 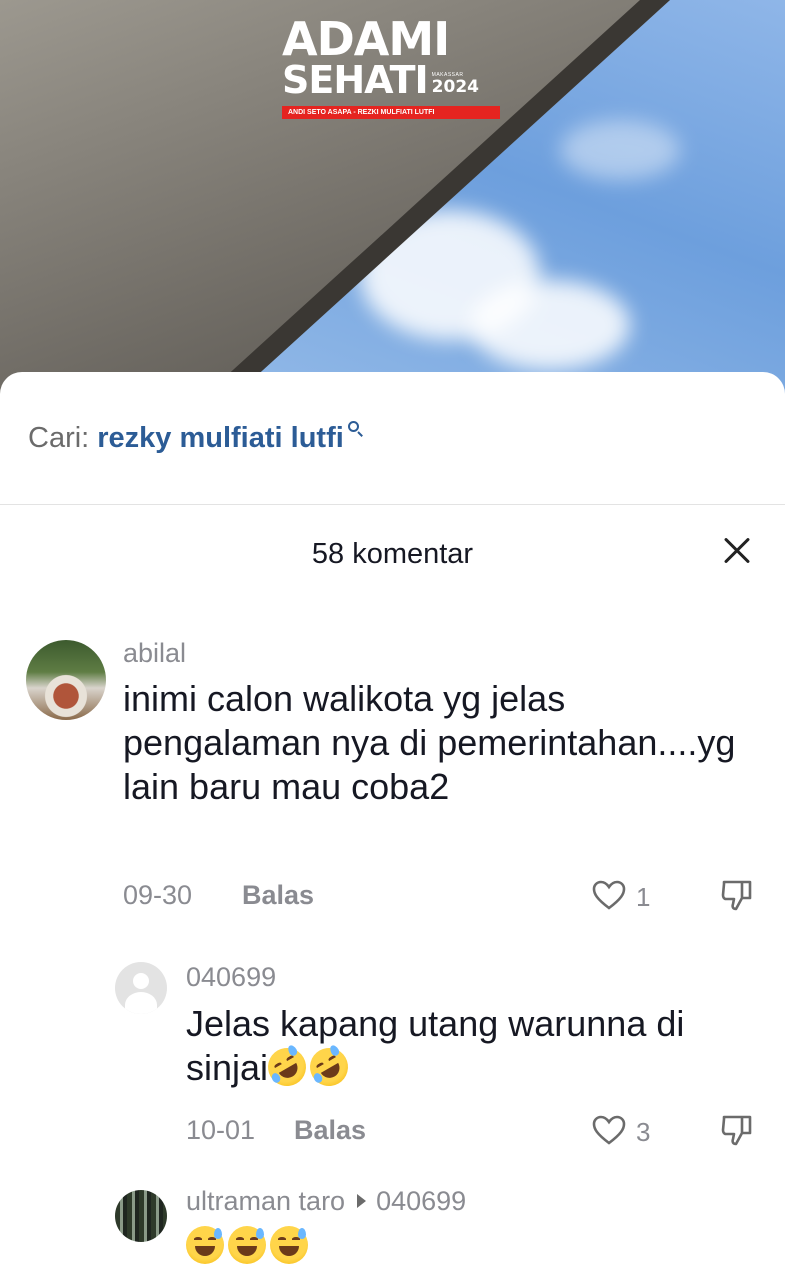 I want to click on comment-username-row: ultraman taro 040699, so click(x=326, y=1201).